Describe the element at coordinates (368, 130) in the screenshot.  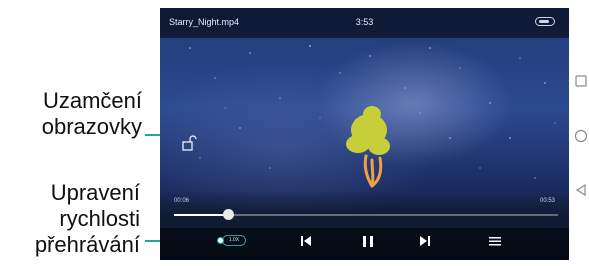
I see `tree-foliage` at that location.